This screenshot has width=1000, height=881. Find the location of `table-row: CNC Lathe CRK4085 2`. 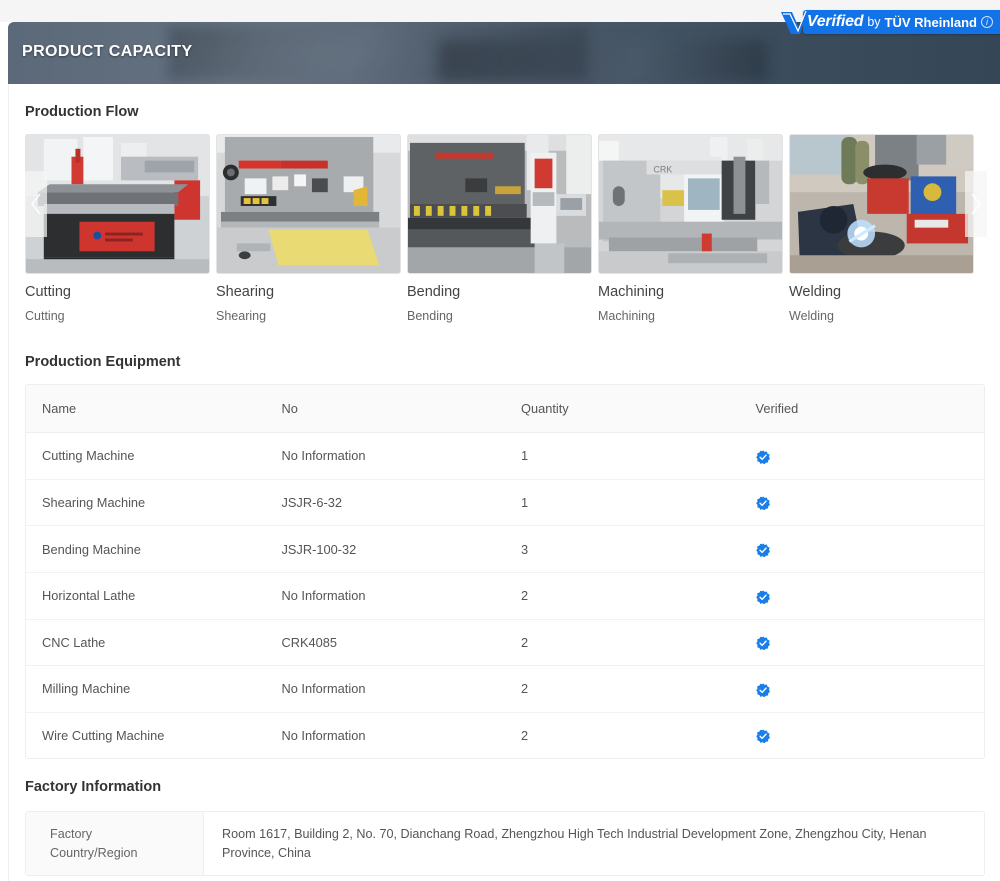

table-row: CNC Lathe CRK4085 2 is located at coordinates (505, 643).